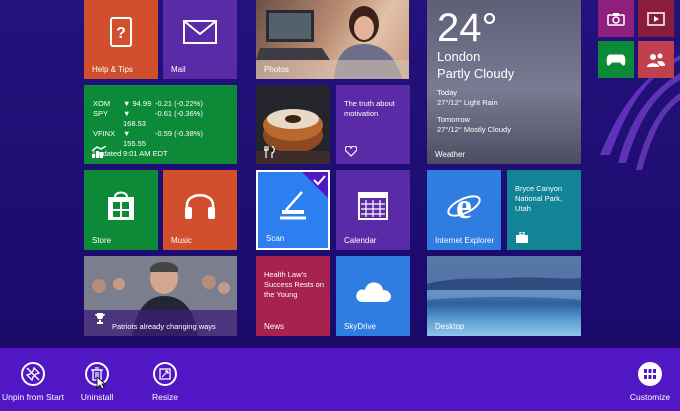 This screenshot has width=680, height=411. What do you see at coordinates (33, 374) in the screenshot?
I see `unpin-icon` at bounding box center [33, 374].